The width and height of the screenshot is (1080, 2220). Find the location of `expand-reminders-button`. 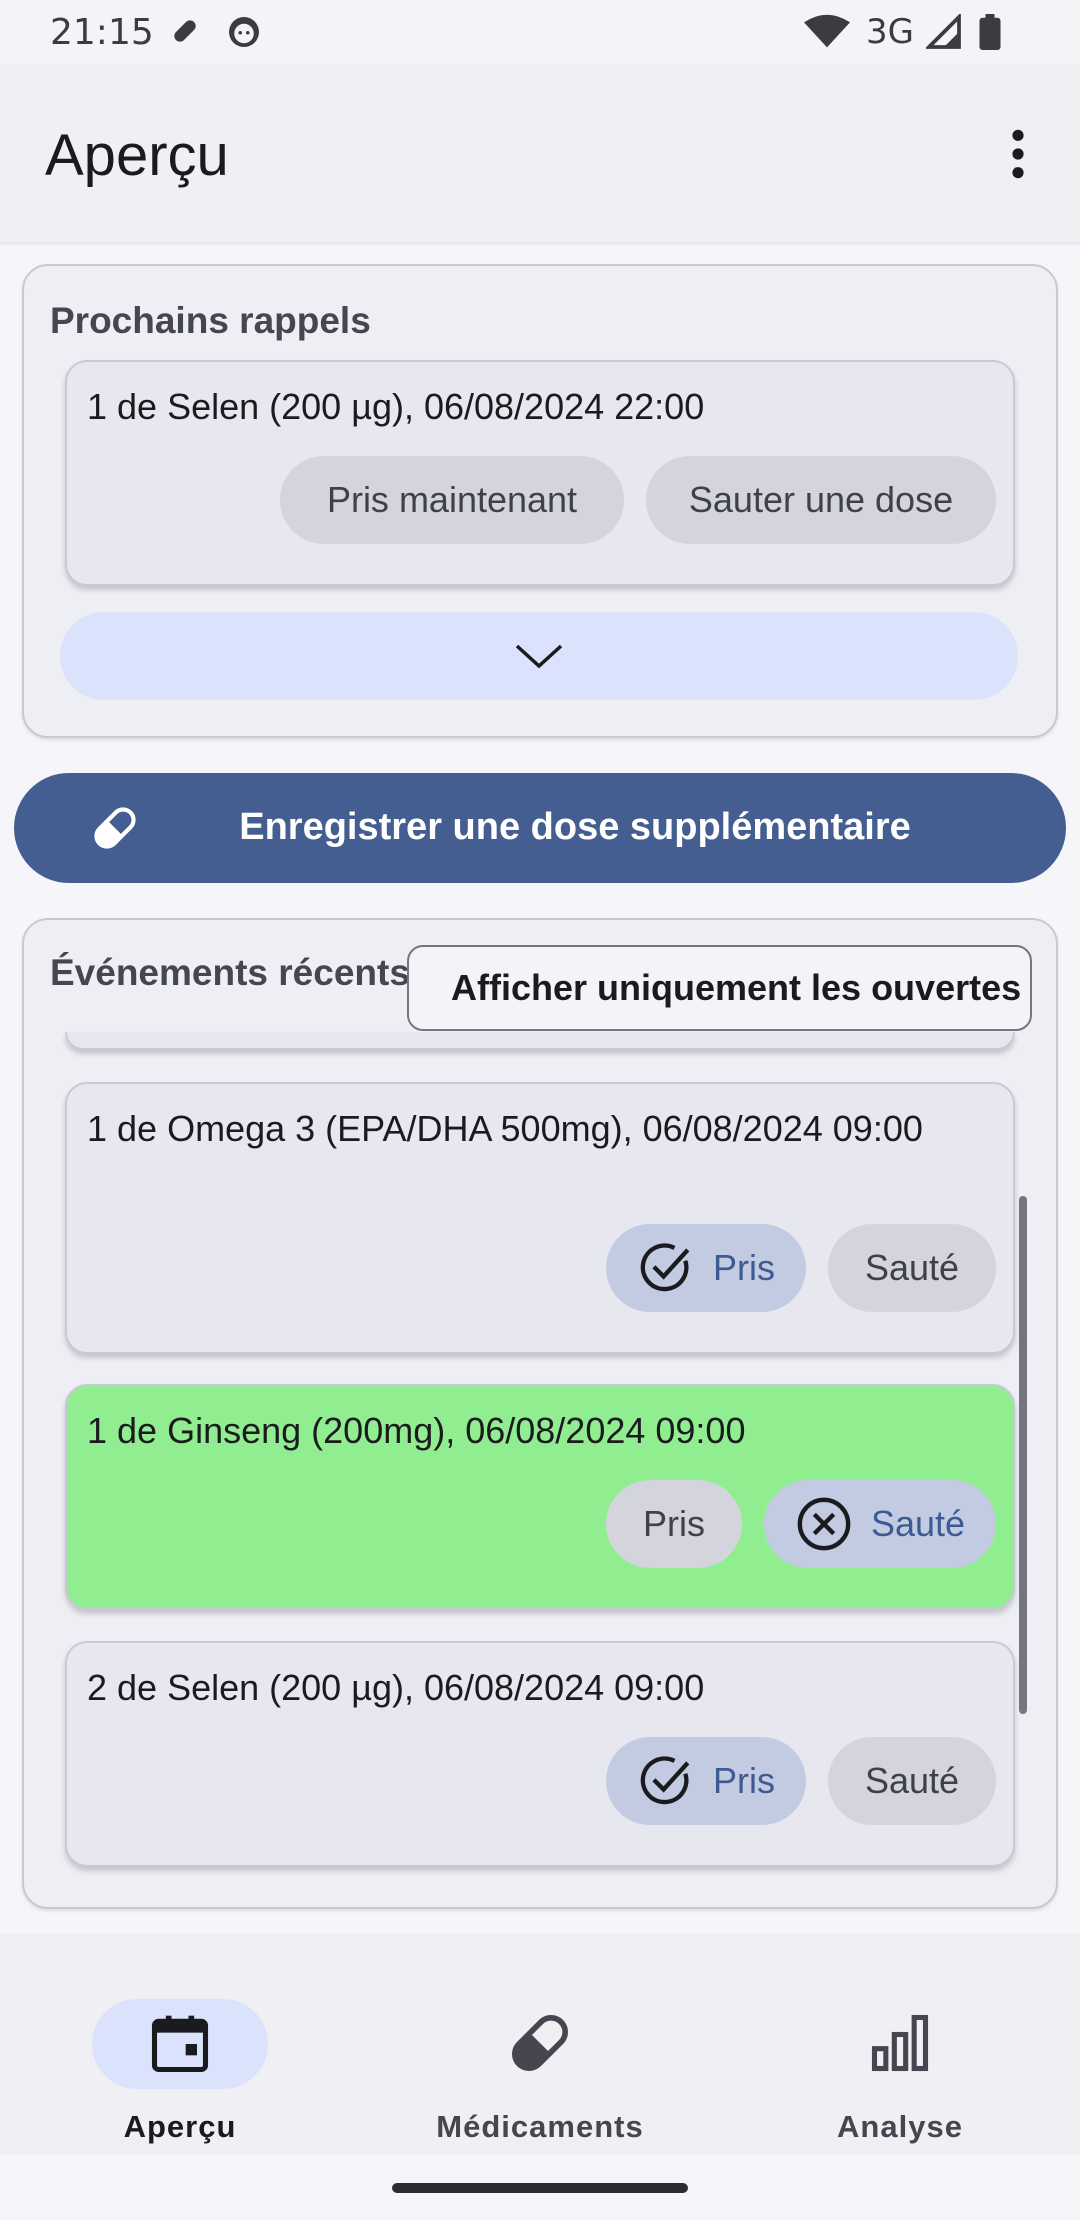

expand-reminders-button is located at coordinates (539, 656).